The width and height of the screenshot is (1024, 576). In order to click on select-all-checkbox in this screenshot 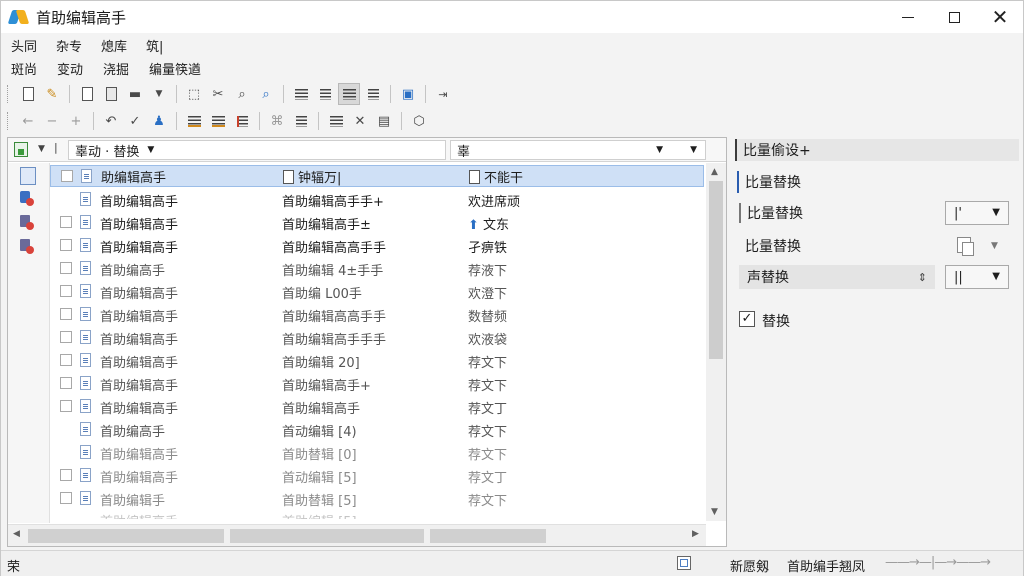, I will do `click(21, 149)`.